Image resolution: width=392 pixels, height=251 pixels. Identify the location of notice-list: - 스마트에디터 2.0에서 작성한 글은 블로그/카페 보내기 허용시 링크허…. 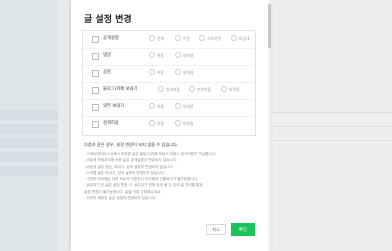
(172, 176).